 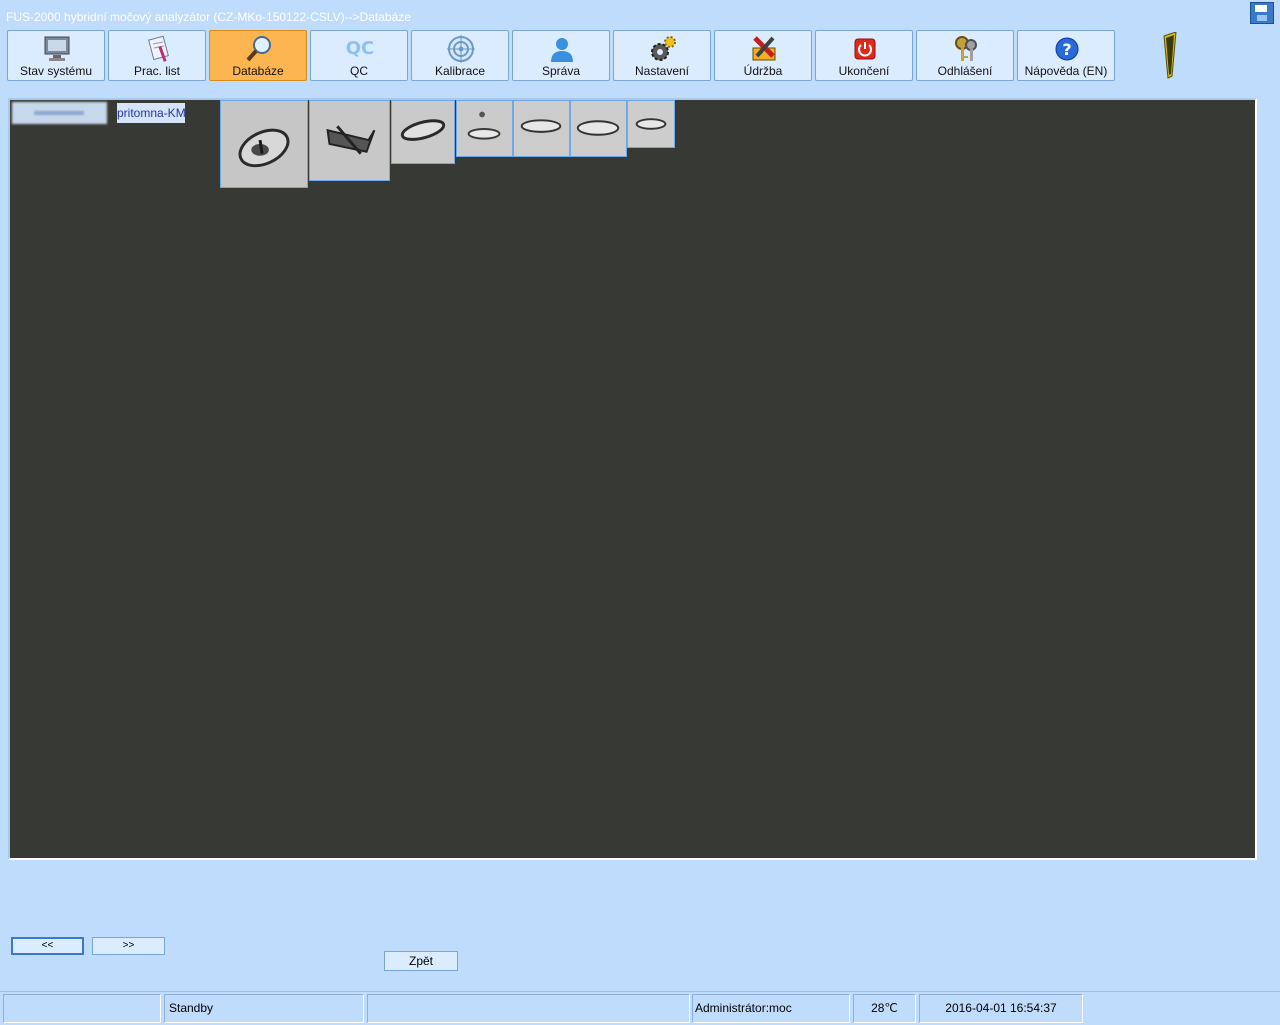 I want to click on stav-systemu-button: Stav systému, so click(x=56, y=55).